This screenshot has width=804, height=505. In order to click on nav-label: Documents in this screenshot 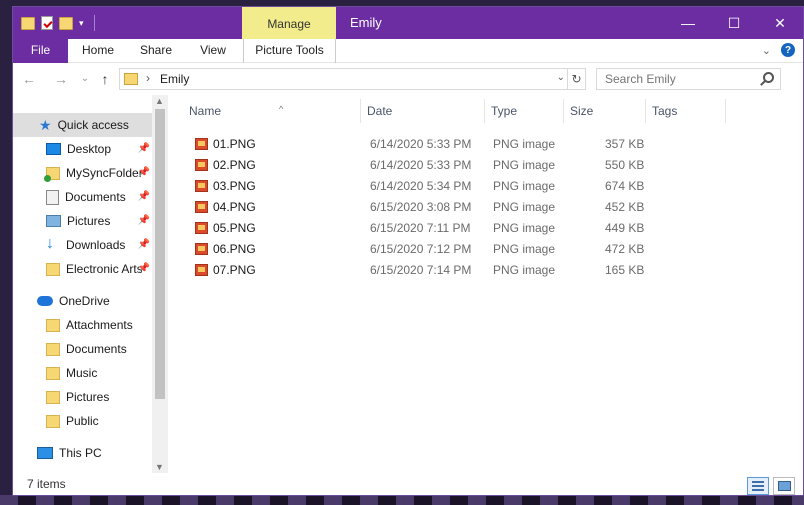, I will do `click(96, 349)`.